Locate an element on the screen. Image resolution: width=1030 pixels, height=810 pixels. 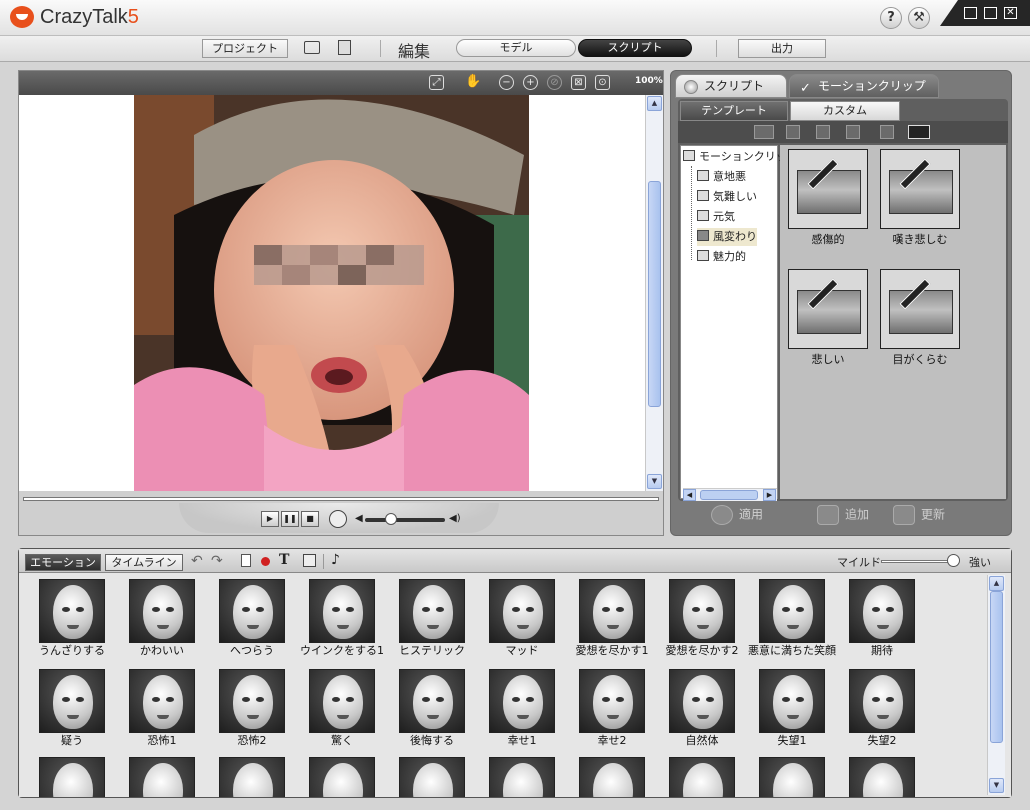
emotion-item: 後悔する is located at coordinates (424, 710).